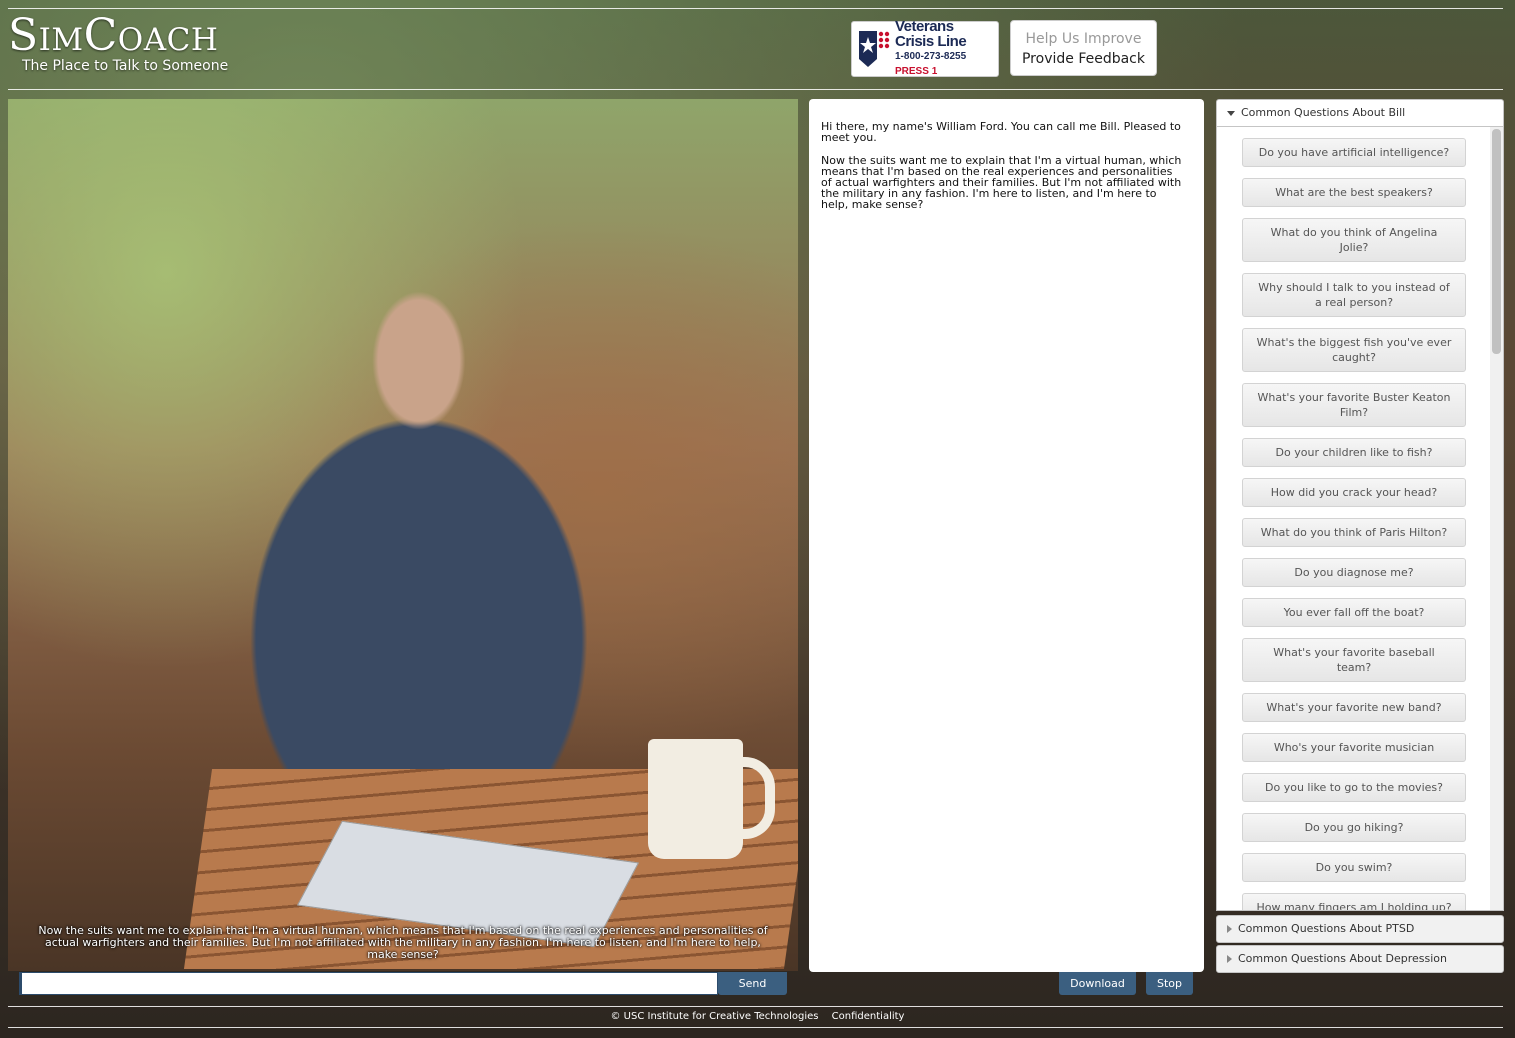 The width and height of the screenshot is (1515, 1038). I want to click on crisis-line-title-2: Crisis Line, so click(931, 41).